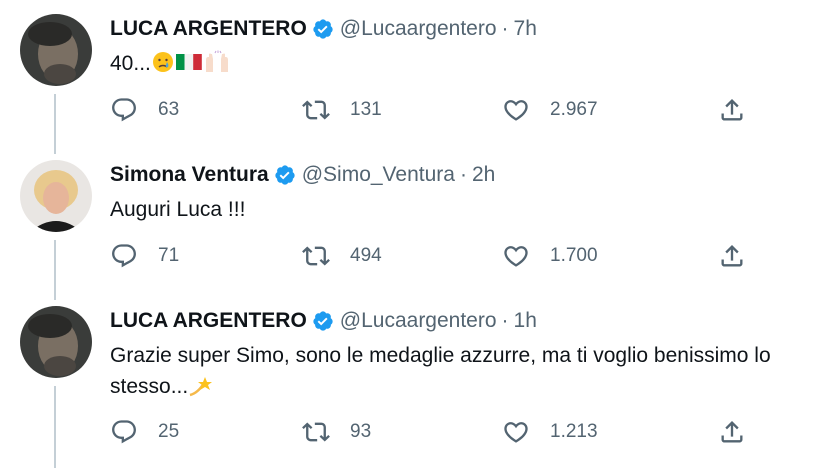 The height and width of the screenshot is (468, 827). What do you see at coordinates (361, 431) in the screenshot?
I see `retweet-count: 93` at bounding box center [361, 431].